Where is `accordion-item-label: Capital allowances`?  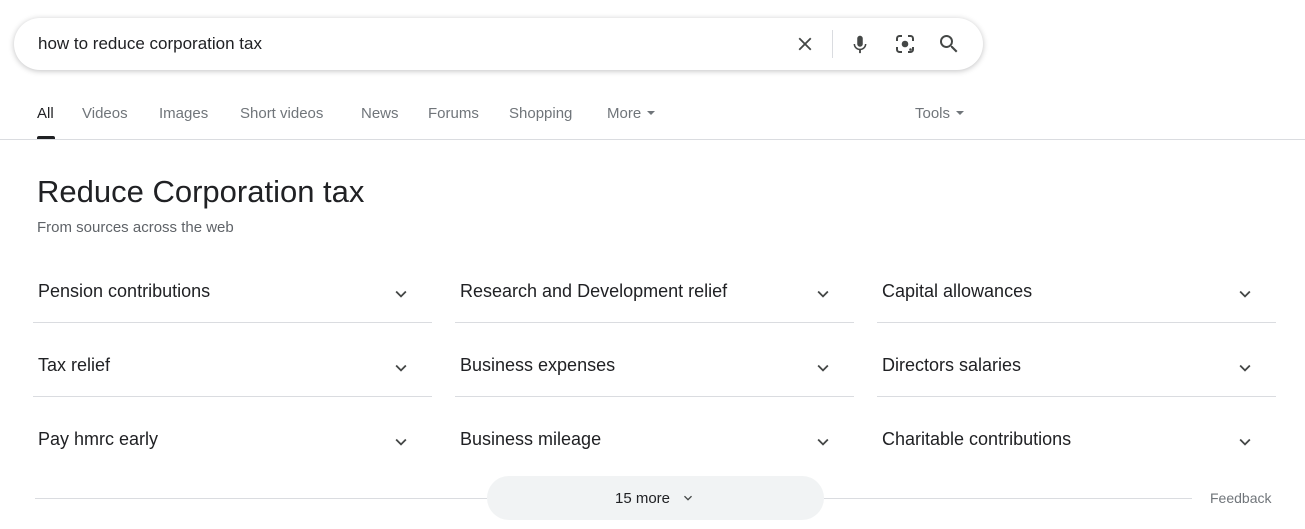 accordion-item-label: Capital allowances is located at coordinates (957, 291).